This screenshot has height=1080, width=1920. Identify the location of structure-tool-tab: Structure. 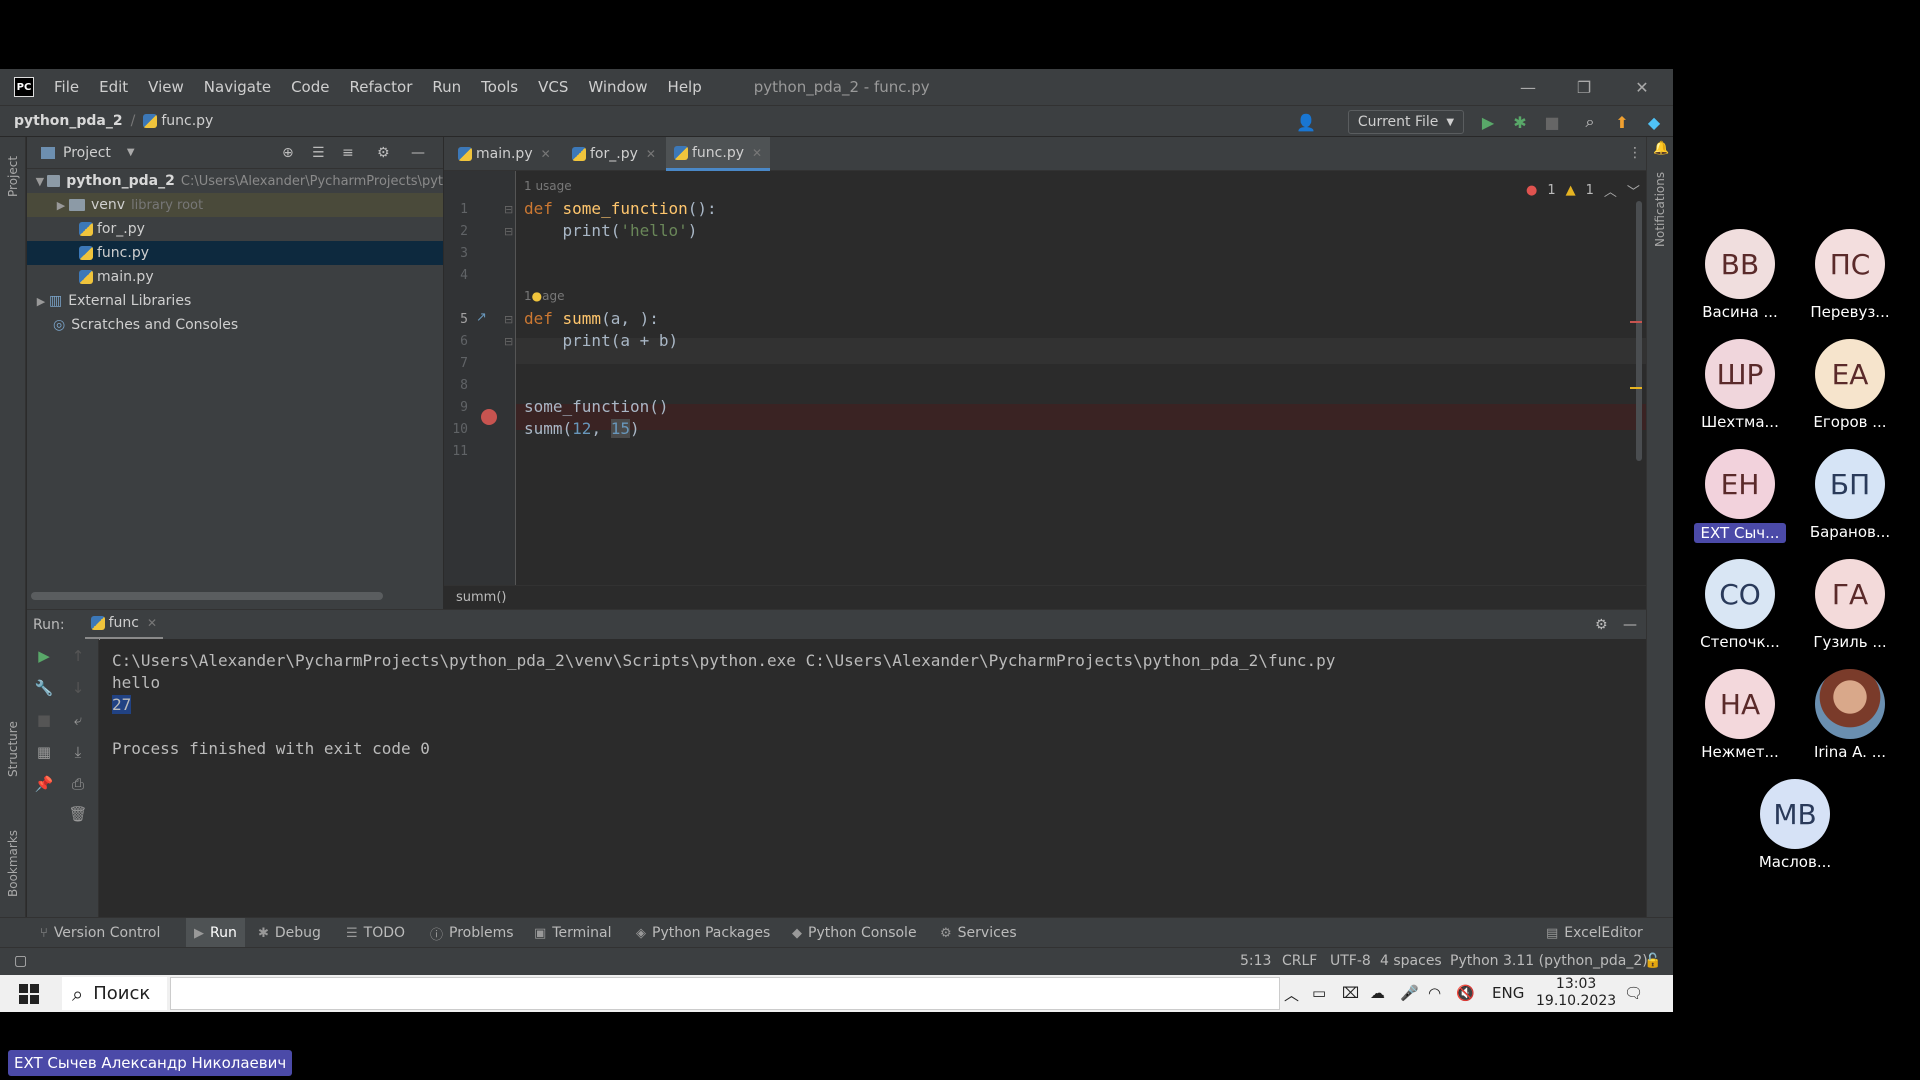
(13, 749).